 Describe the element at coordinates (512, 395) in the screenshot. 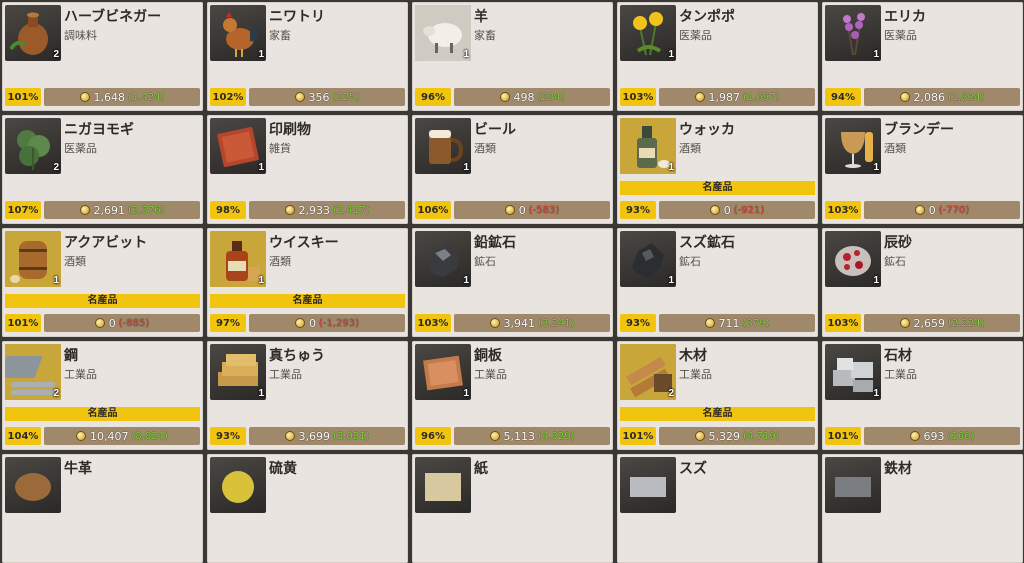

I see `goods-card-17: 1 銅板 工業品 96% 5,113 (4,329)` at that location.